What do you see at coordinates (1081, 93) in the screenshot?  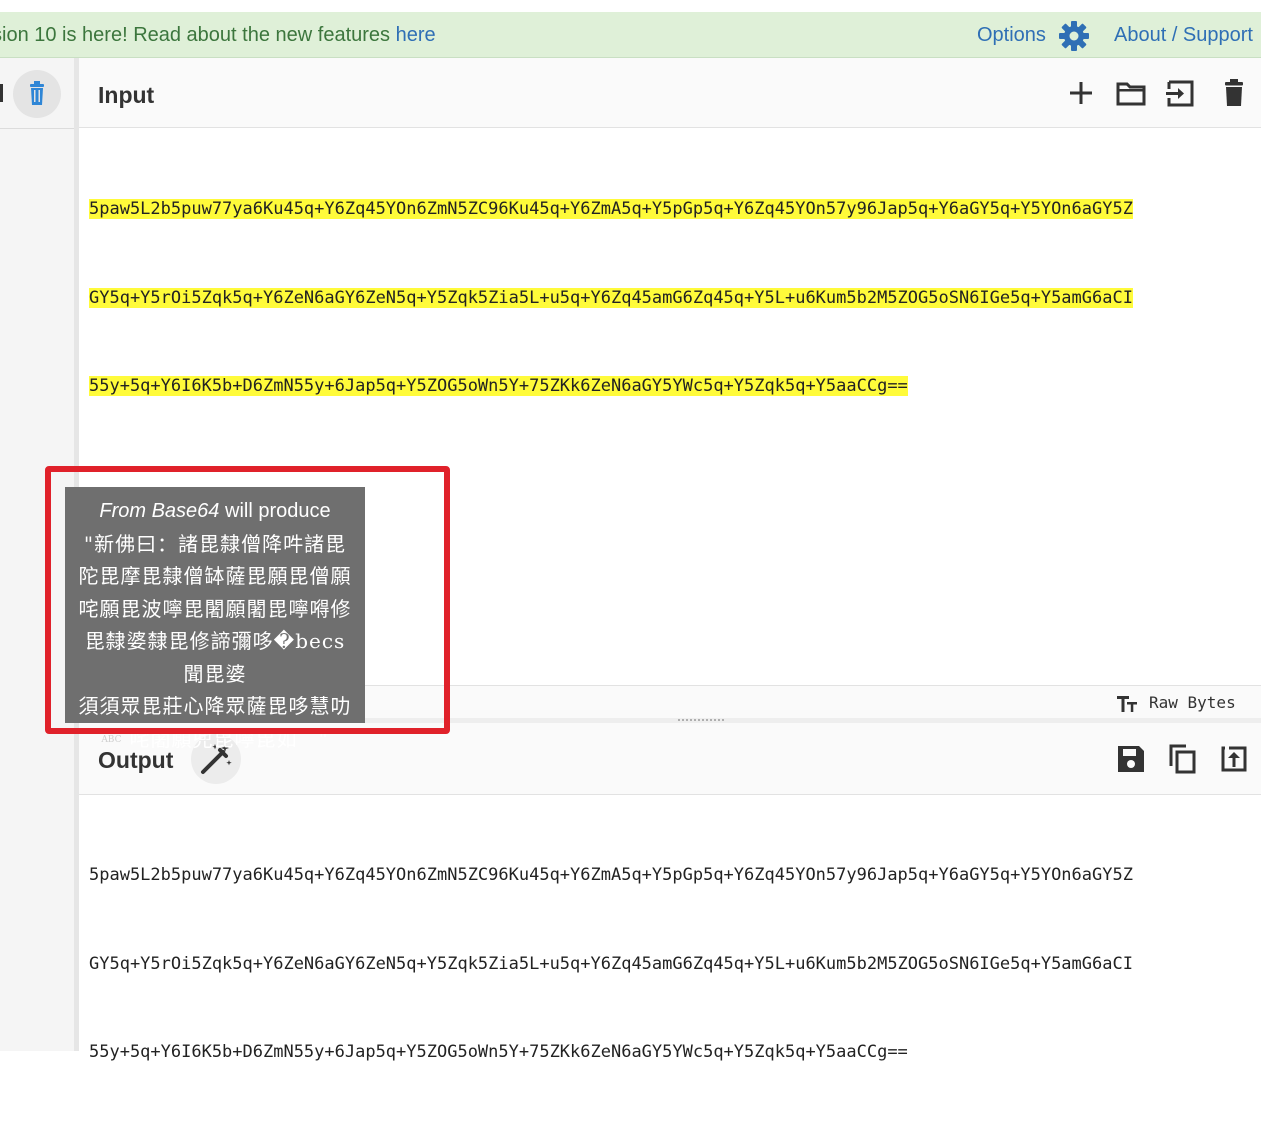 I see `add-tab-icon` at bounding box center [1081, 93].